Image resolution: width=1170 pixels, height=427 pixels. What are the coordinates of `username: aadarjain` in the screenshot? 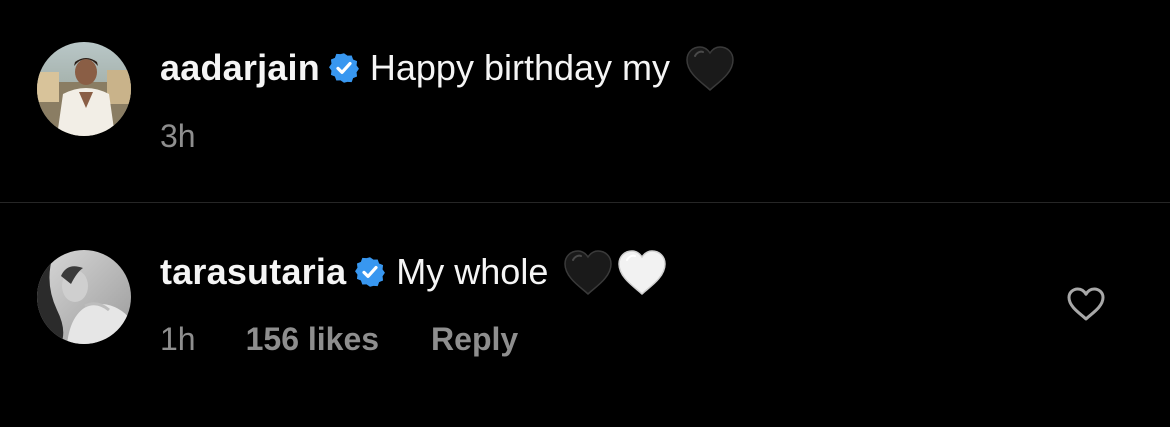 It's located at (240, 68).